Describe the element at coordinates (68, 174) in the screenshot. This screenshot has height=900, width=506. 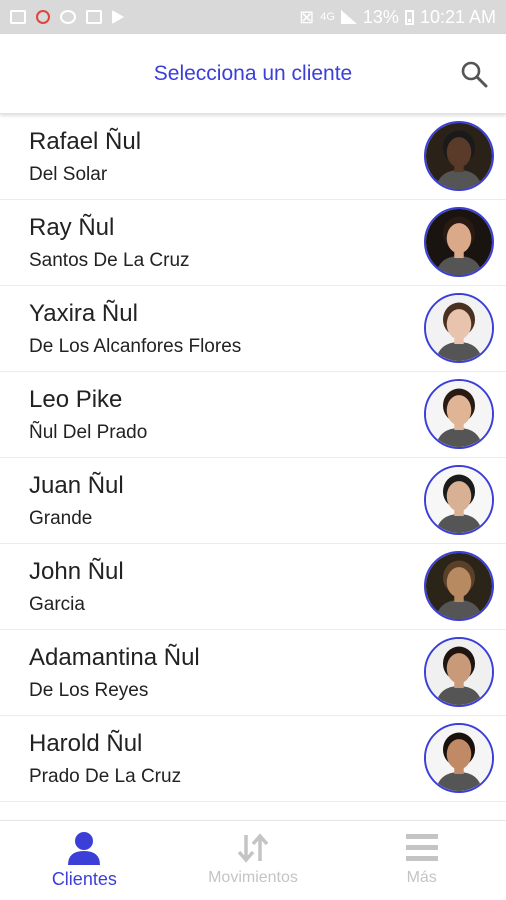
I see `client-surname: Del Solar` at that location.